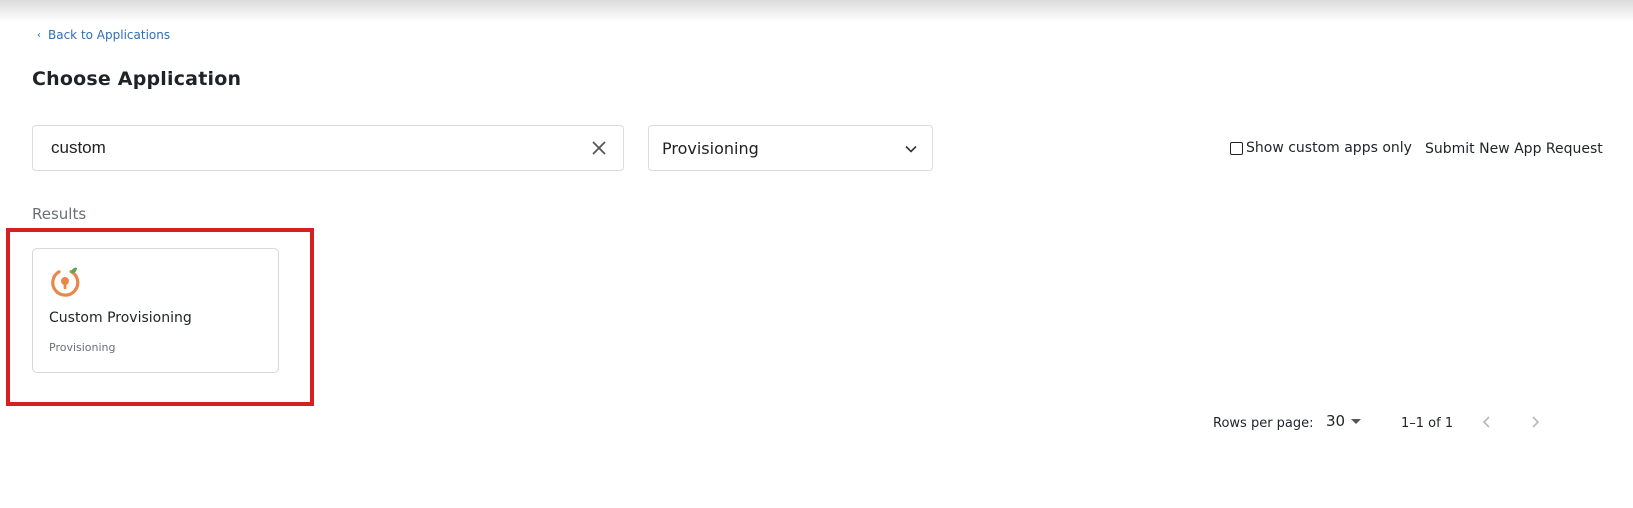 The height and width of the screenshot is (508, 1633). What do you see at coordinates (109, 35) in the screenshot?
I see `back-link-label: Back to Applications` at bounding box center [109, 35].